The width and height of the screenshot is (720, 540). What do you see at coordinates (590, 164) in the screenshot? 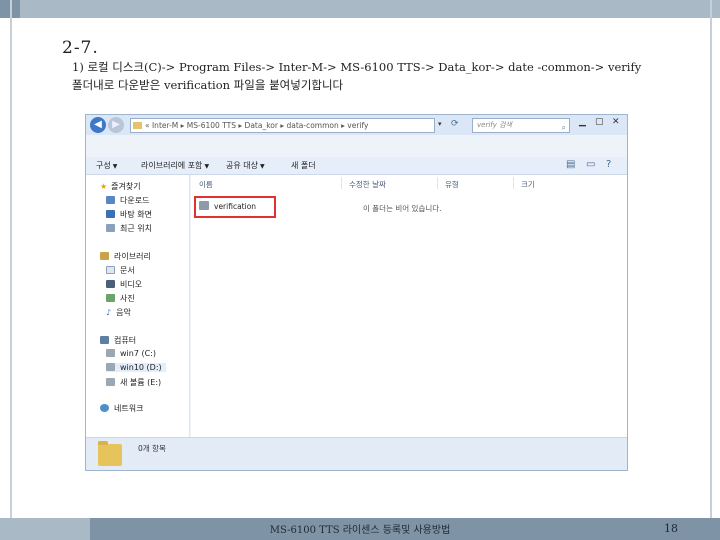
I see `preview-pane-icon: ▭` at bounding box center [590, 164].